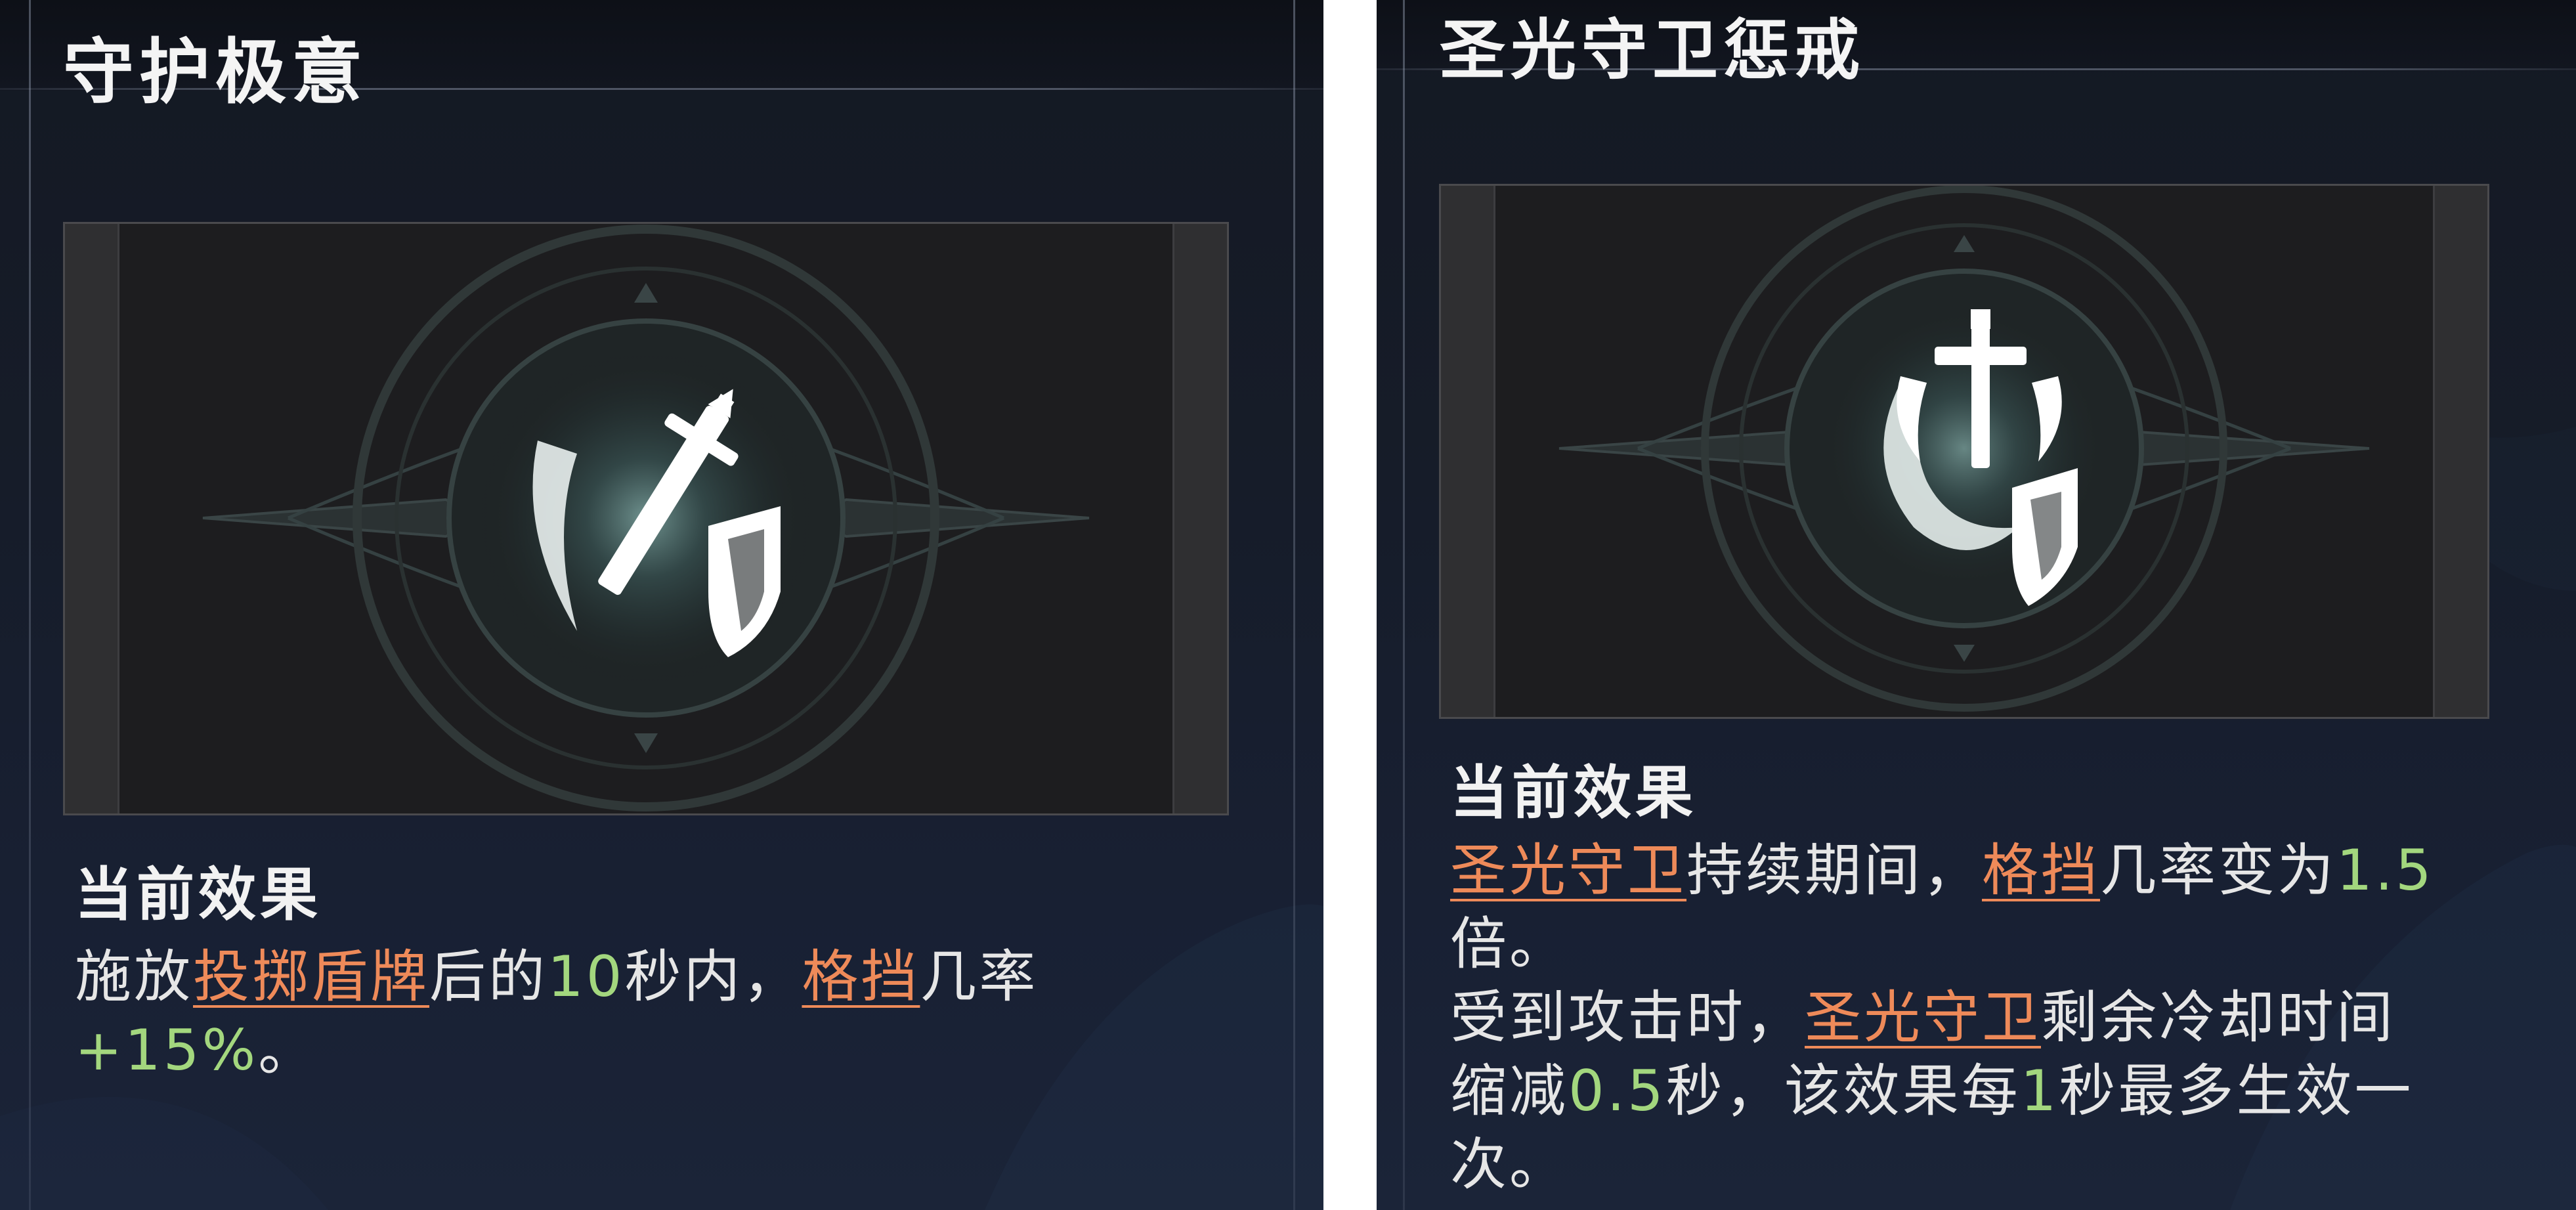  I want to click on effect-text: 受到攻击时，, so click(1628, 1017).